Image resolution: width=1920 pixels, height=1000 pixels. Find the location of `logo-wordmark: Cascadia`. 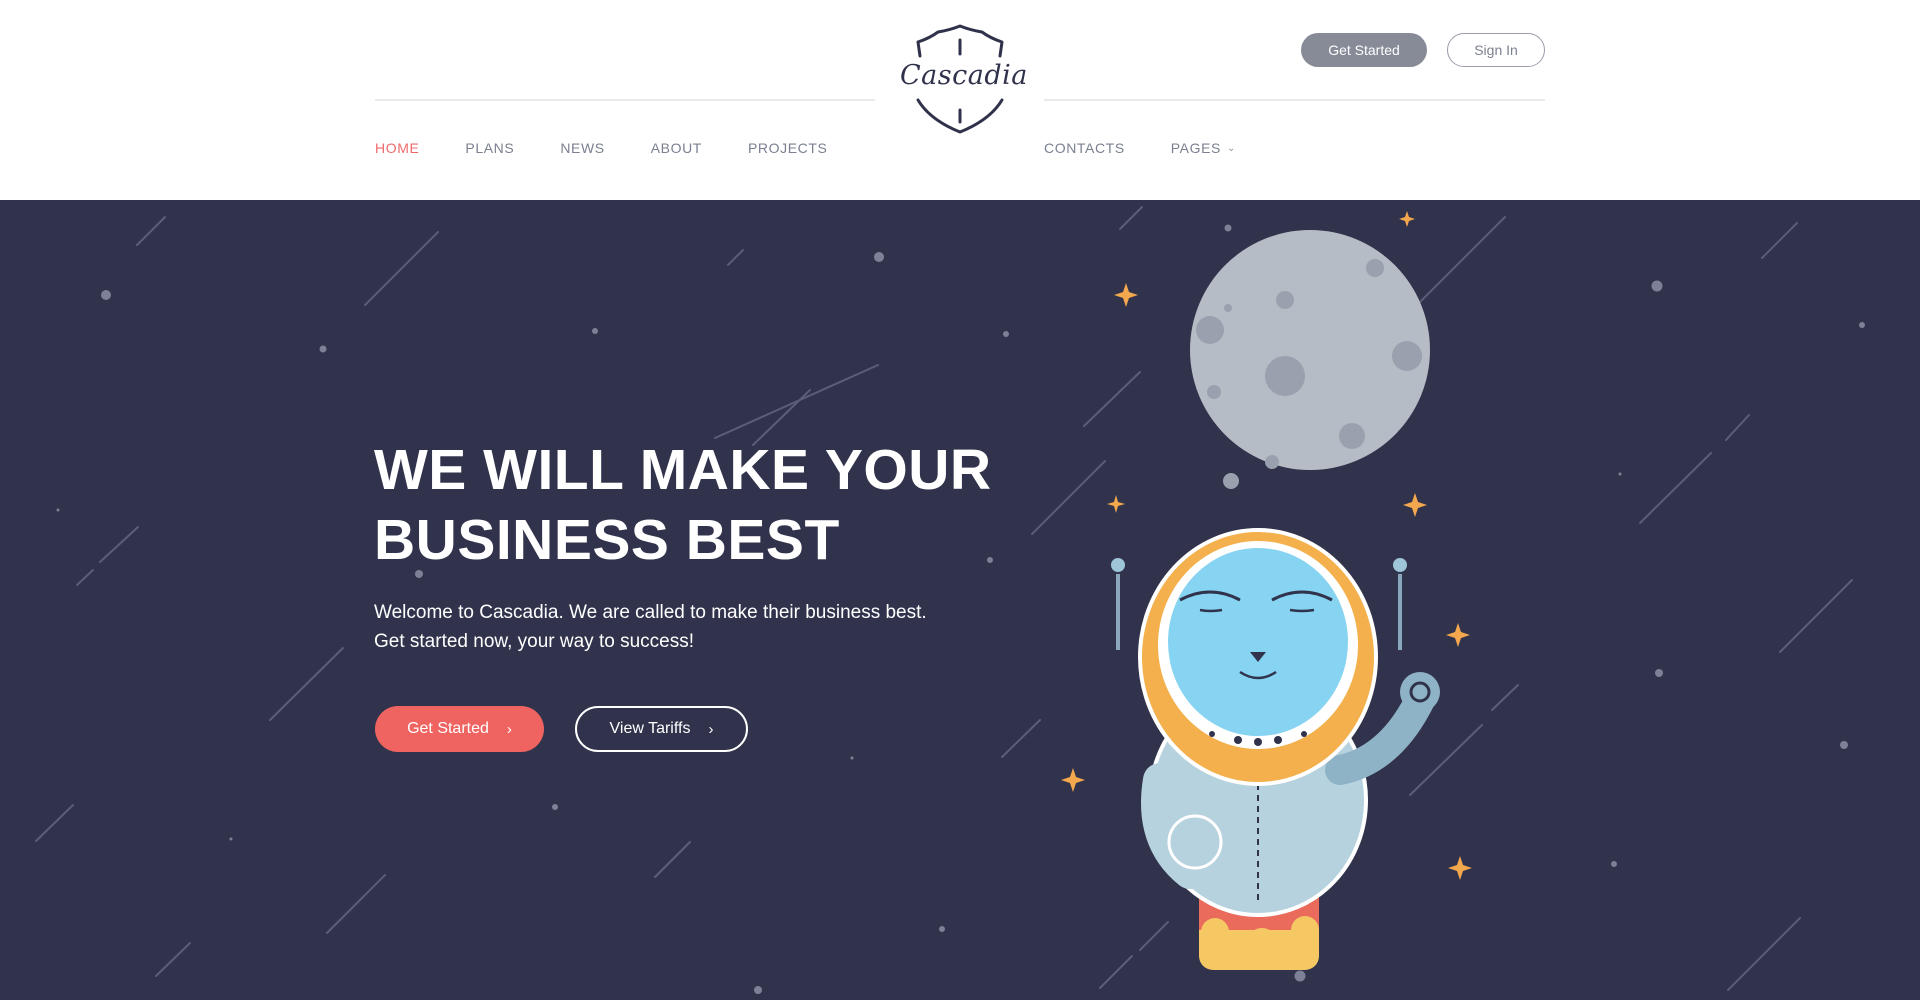

logo-wordmark: Cascadia is located at coordinates (964, 75).